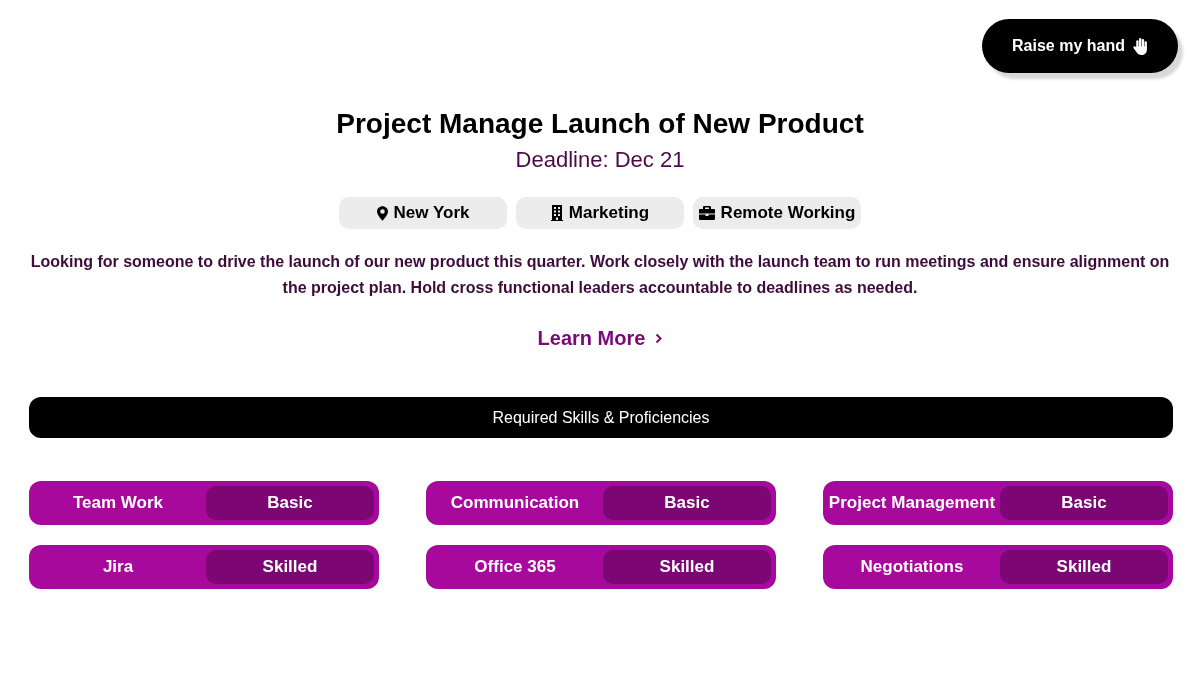 This screenshot has width=1200, height=684. Describe the element at coordinates (600, 160) in the screenshot. I see `deadline-text: Deadline: Dec 21` at that location.